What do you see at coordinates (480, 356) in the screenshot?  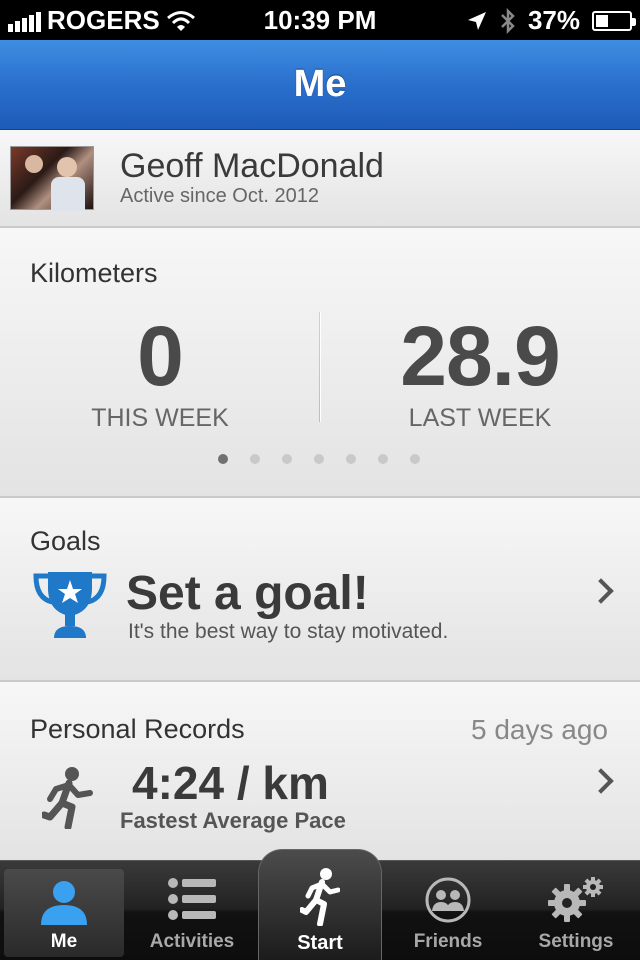 I see `last-week-value: 28.9` at bounding box center [480, 356].